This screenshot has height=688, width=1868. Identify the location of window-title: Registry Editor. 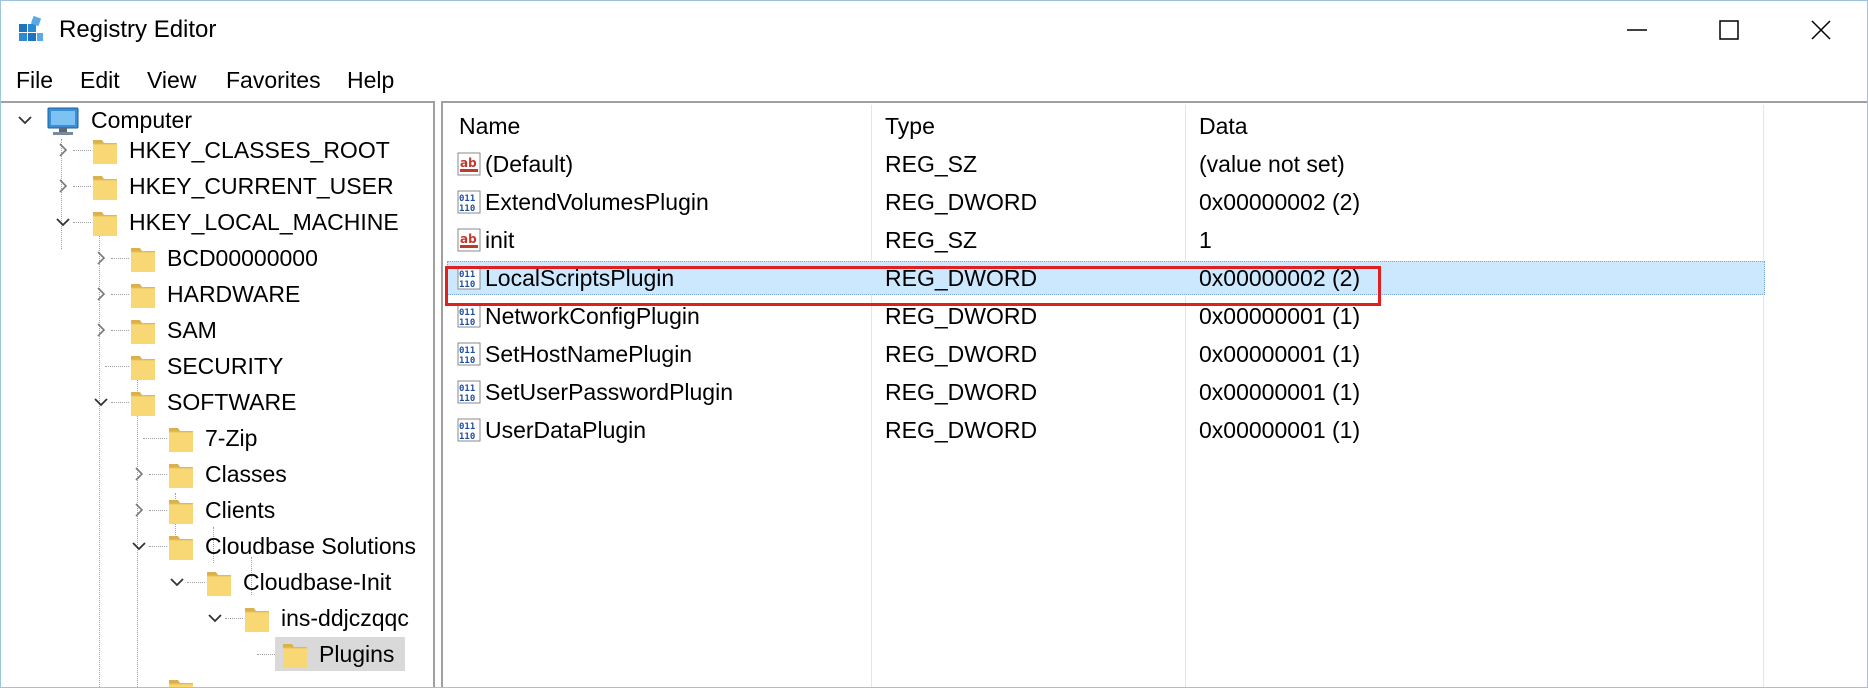
(138, 29).